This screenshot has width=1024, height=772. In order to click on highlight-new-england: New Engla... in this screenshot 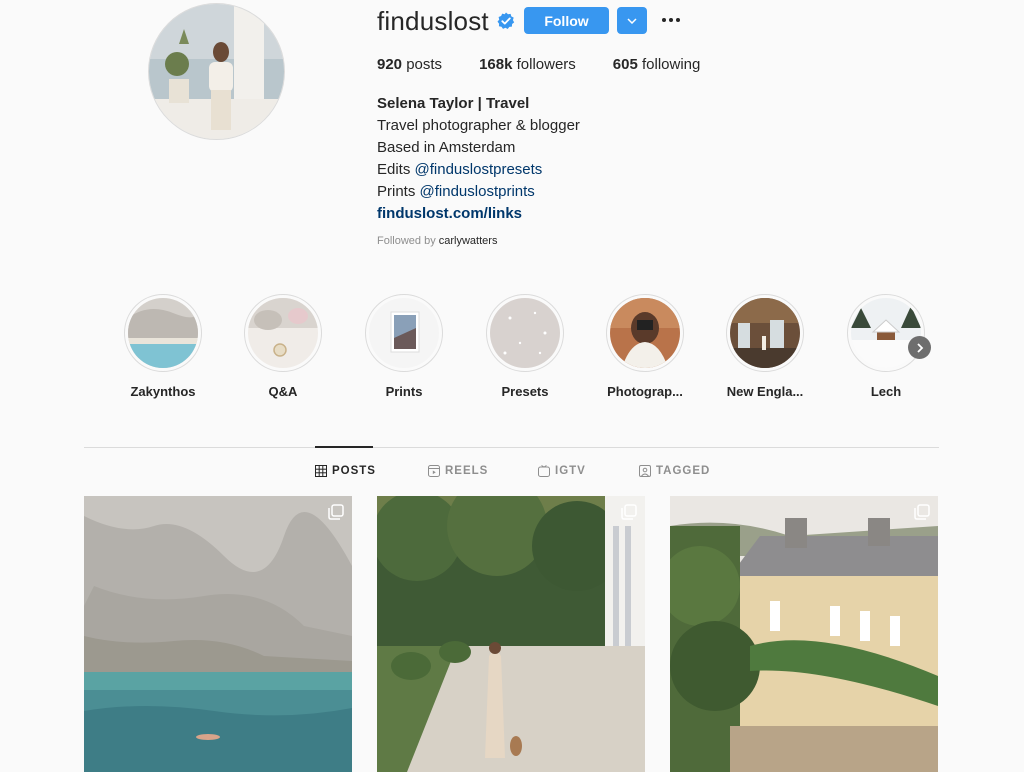, I will do `click(765, 346)`.